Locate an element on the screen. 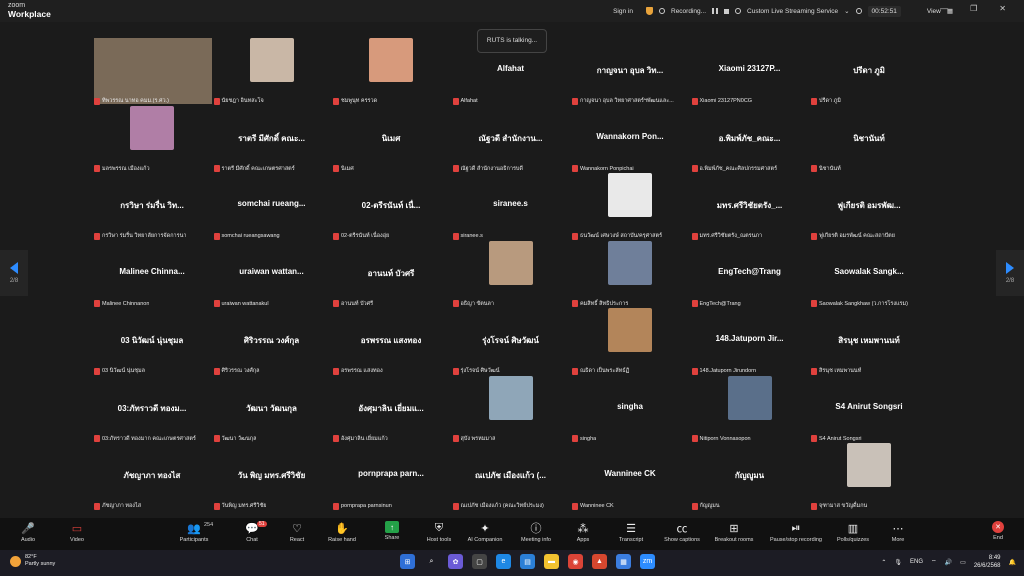 This screenshot has width=1024, height=576. edge-browser-icon: e is located at coordinates (503, 561).